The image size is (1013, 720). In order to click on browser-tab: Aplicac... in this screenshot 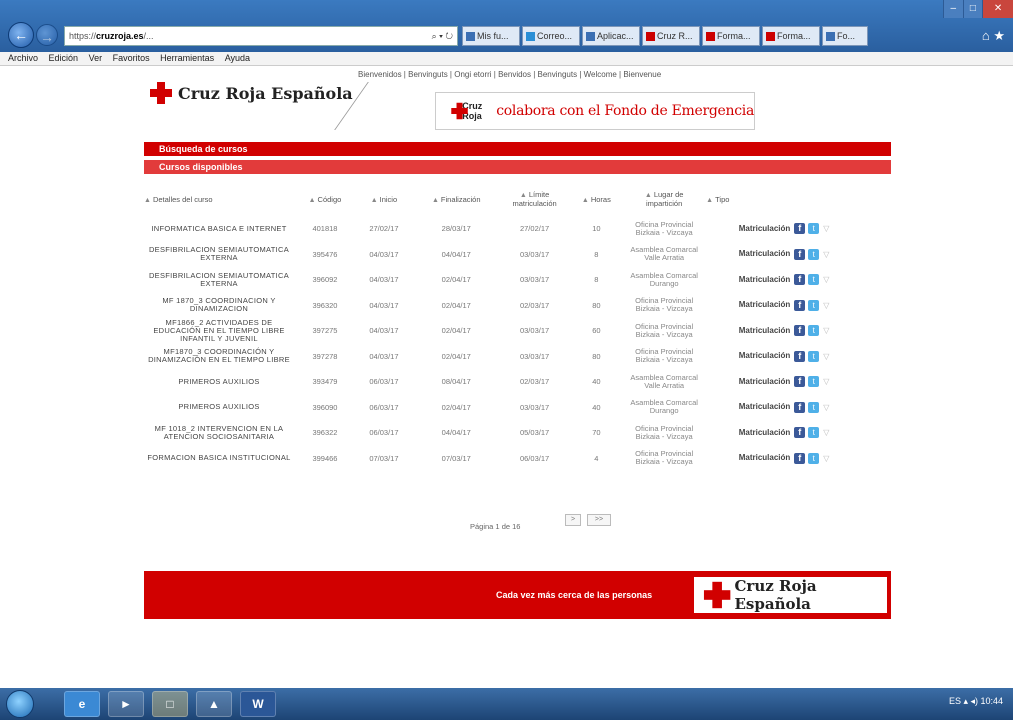, I will do `click(611, 36)`.